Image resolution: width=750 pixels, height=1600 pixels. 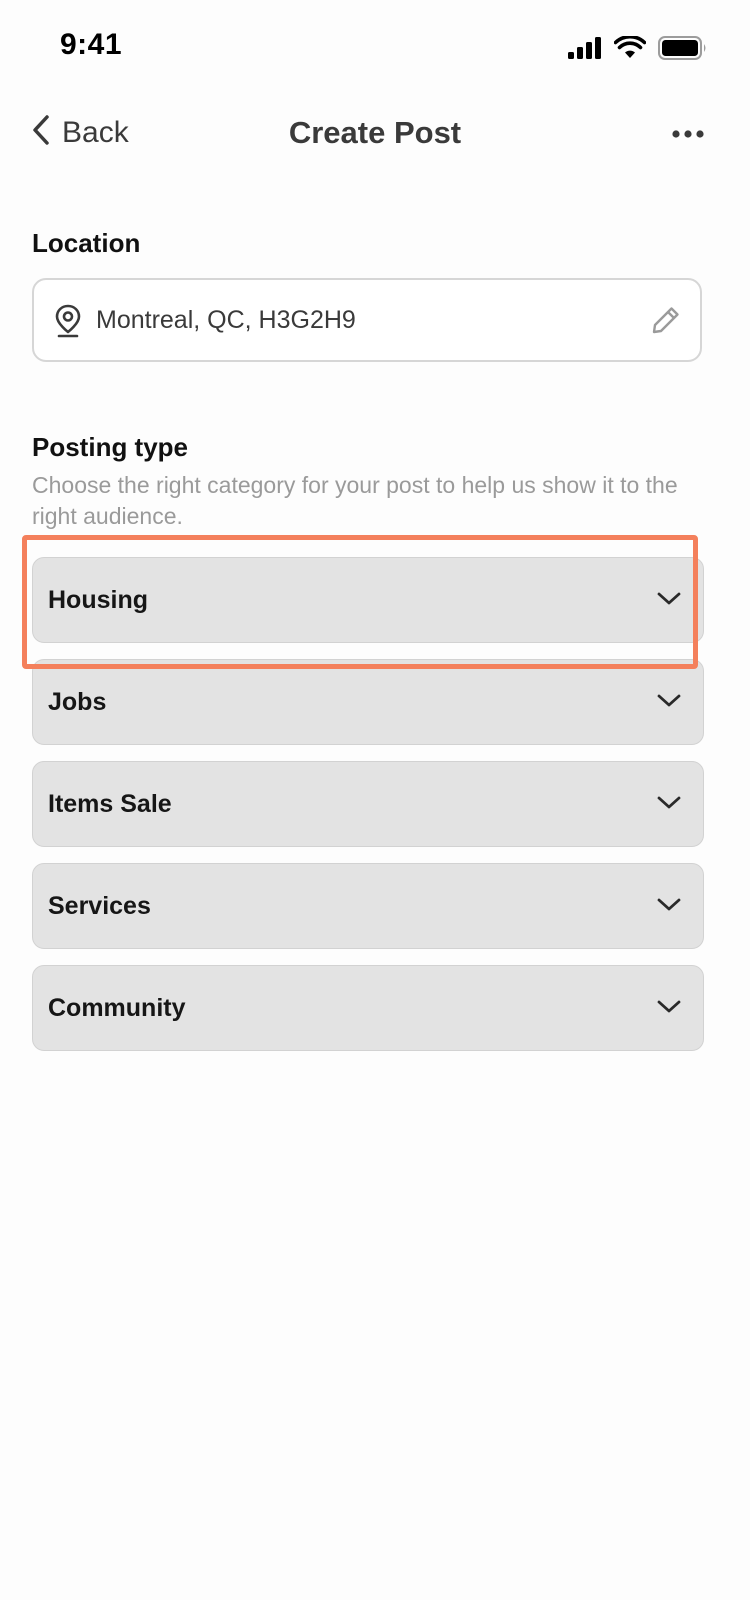 I want to click on category-jobs: Jobs, so click(x=368, y=702).